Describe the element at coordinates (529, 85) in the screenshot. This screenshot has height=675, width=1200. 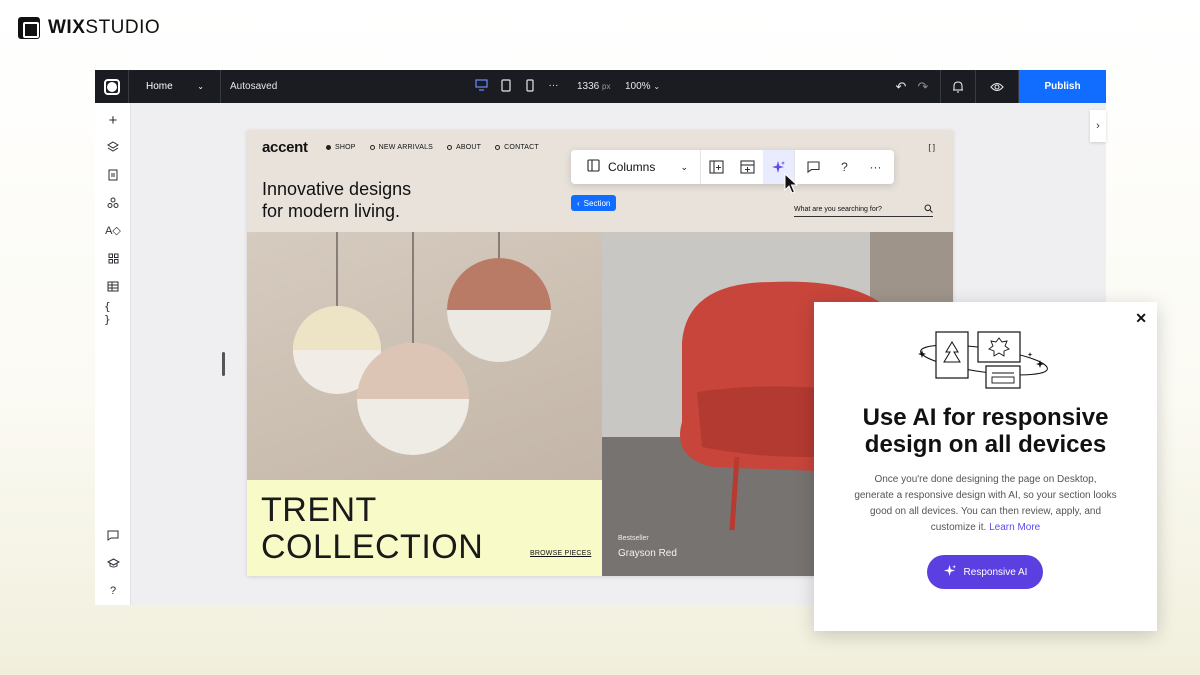
I see `mobile-icon` at that location.